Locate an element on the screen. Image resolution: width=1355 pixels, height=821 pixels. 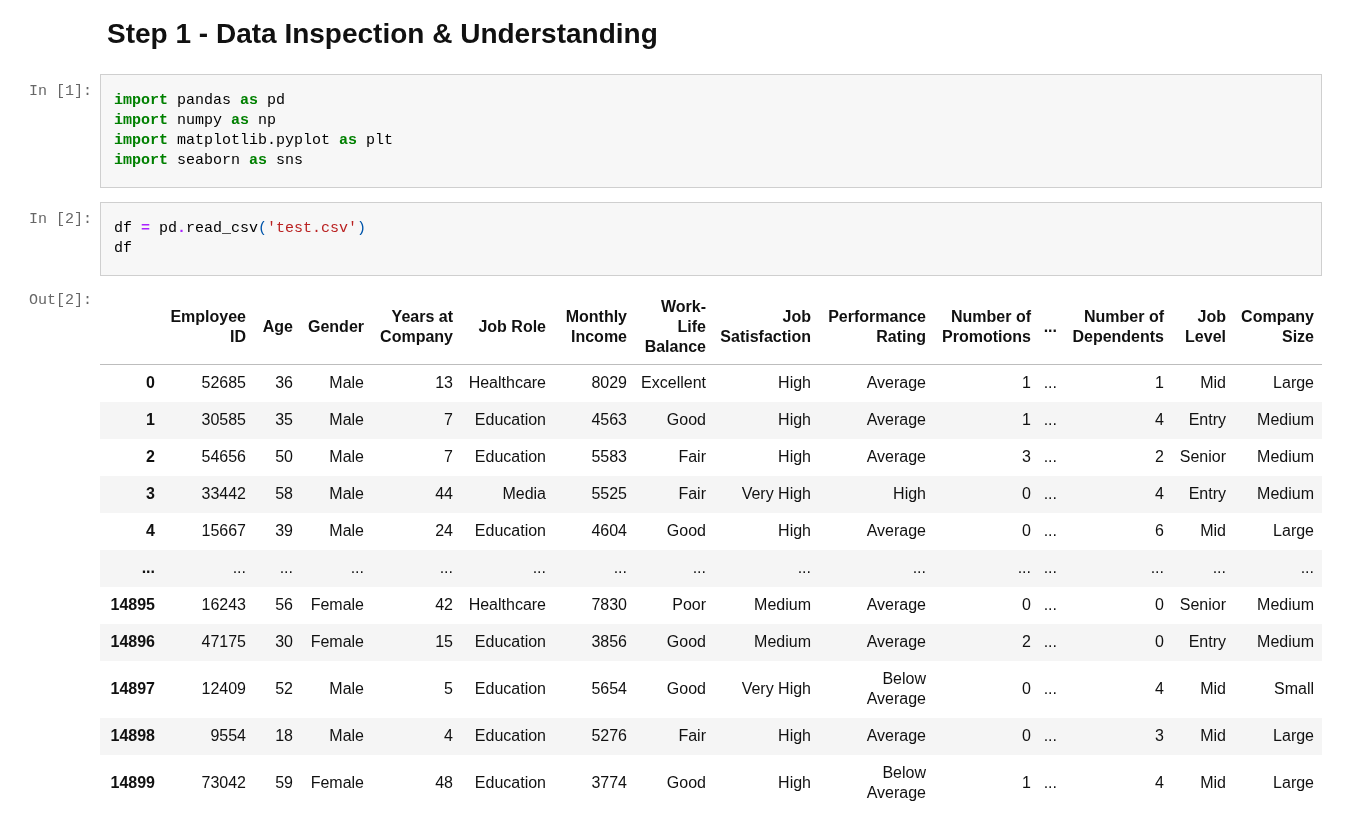
table-cell: 73042 is located at coordinates (208, 783).